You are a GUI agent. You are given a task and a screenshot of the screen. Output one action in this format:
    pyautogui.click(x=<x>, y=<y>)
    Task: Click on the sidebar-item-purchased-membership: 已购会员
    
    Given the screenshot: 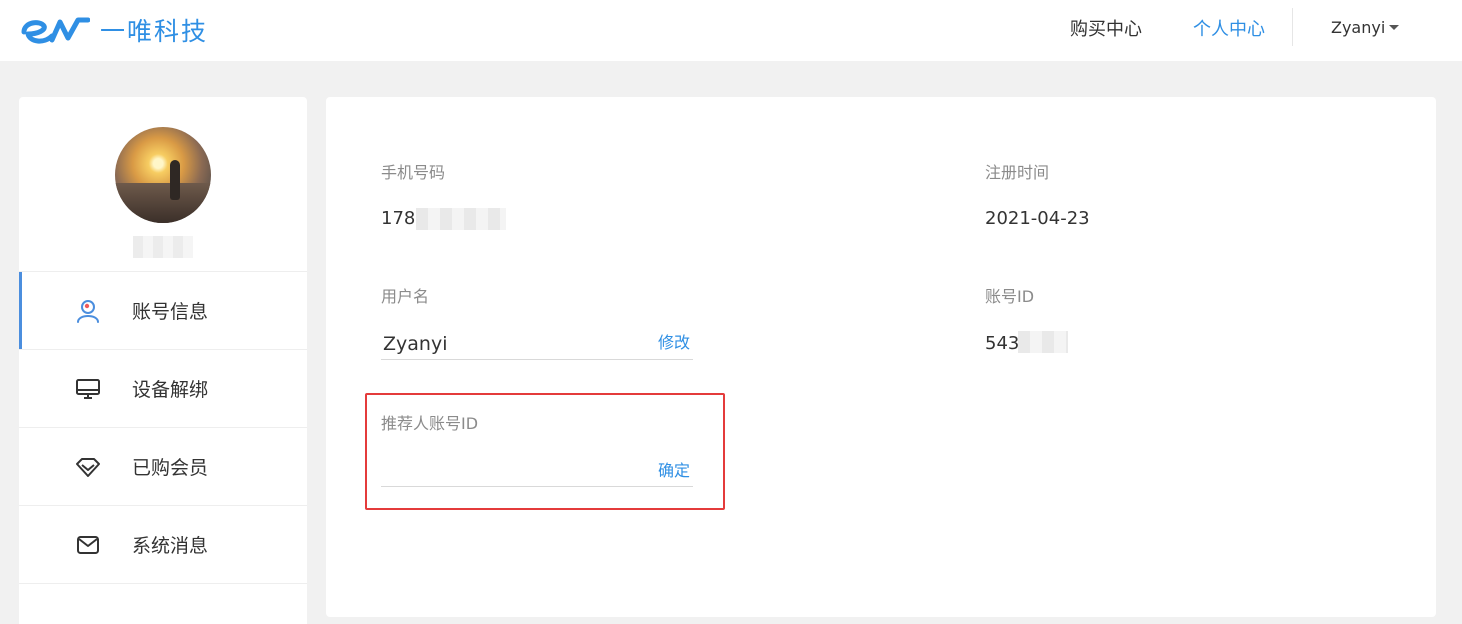 What is the action you would take?
    pyautogui.click(x=163, y=466)
    